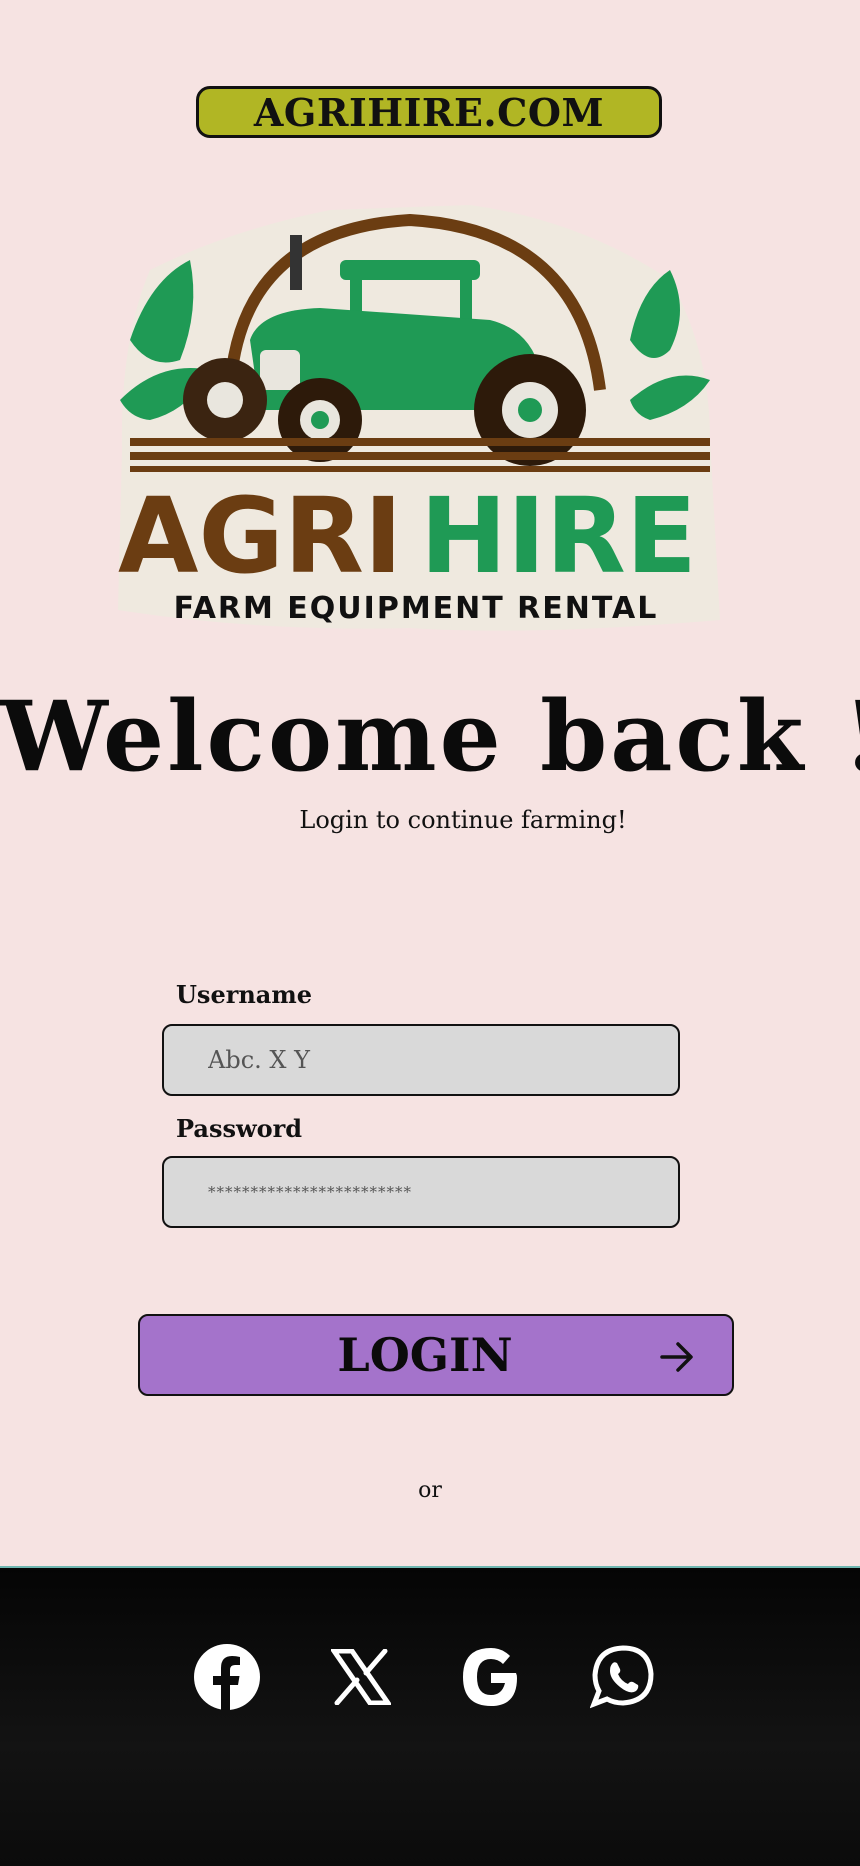 This screenshot has height=1866, width=860. I want to click on username-label: Username, so click(244, 994).